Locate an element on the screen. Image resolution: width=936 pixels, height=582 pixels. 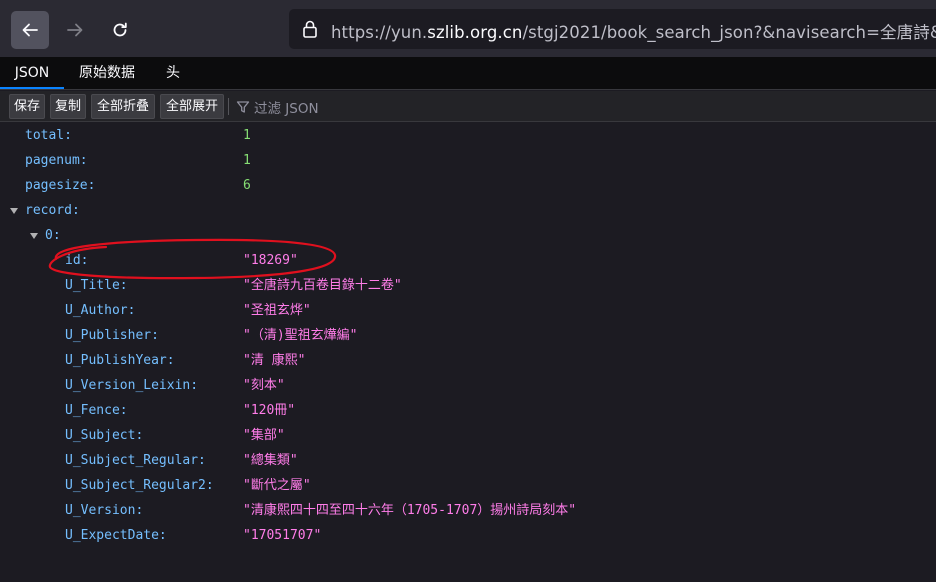
json-row: id: "18269" is located at coordinates (468, 260).